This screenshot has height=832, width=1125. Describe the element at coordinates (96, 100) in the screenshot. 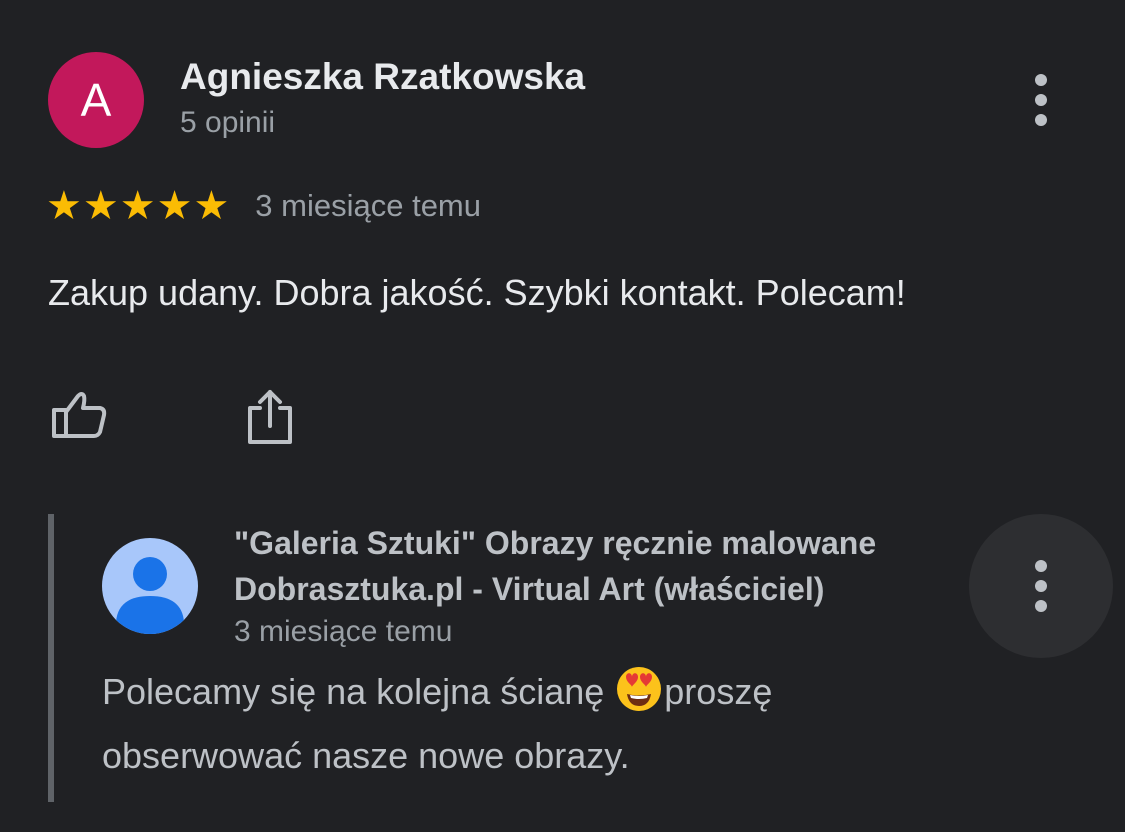

I see `reviewer-avatar: A` at that location.